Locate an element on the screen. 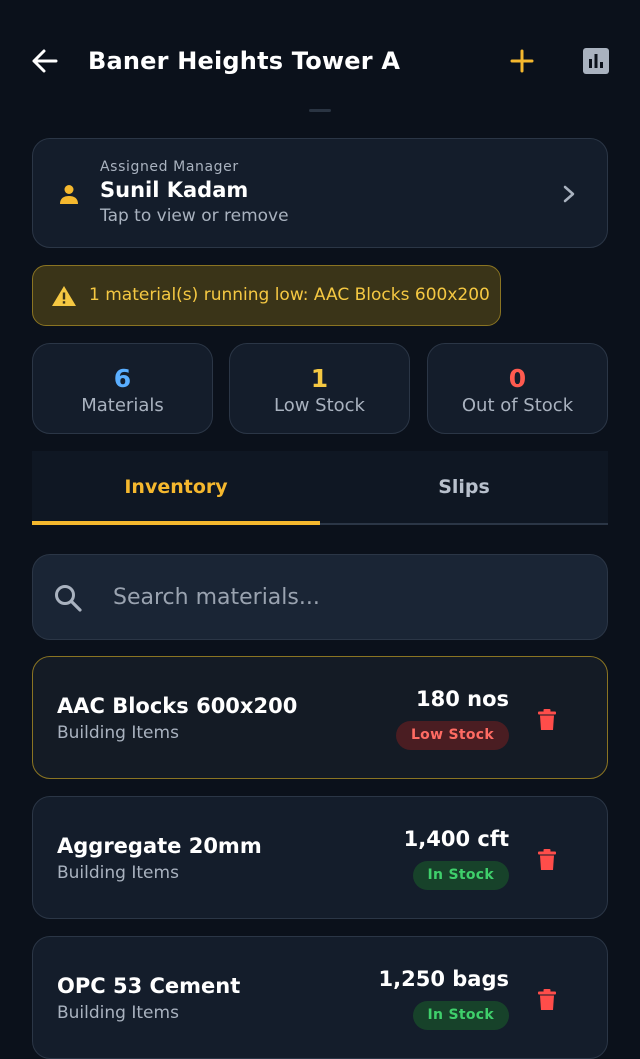 This screenshot has width=640, height=1059. material-quantity: 1,250 bags is located at coordinates (443, 979).